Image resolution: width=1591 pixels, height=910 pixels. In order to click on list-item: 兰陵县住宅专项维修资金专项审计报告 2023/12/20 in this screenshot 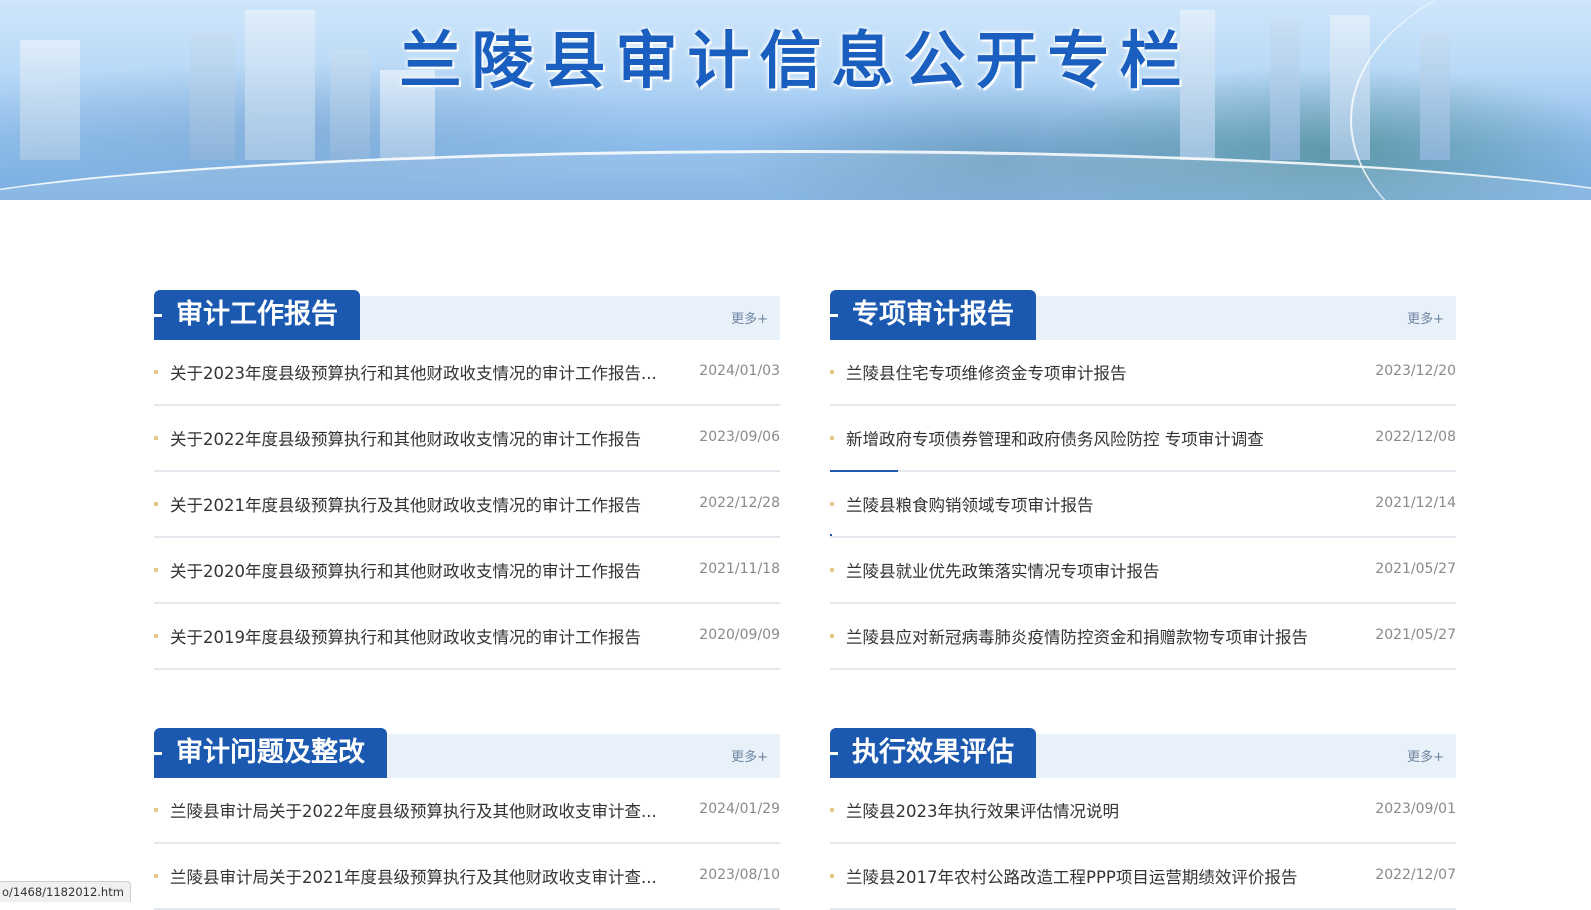, I will do `click(1143, 373)`.